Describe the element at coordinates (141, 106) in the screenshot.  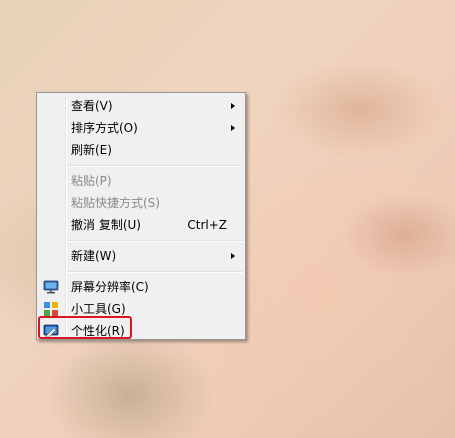
I see `menu-item-view: 查看(V)` at that location.